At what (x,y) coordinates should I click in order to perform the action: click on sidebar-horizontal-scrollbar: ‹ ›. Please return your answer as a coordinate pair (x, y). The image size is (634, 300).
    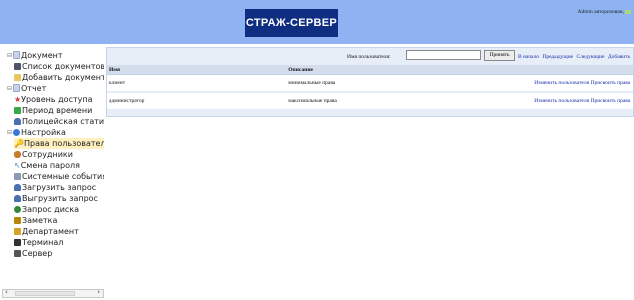
    Looking at the image, I should click on (53, 293).